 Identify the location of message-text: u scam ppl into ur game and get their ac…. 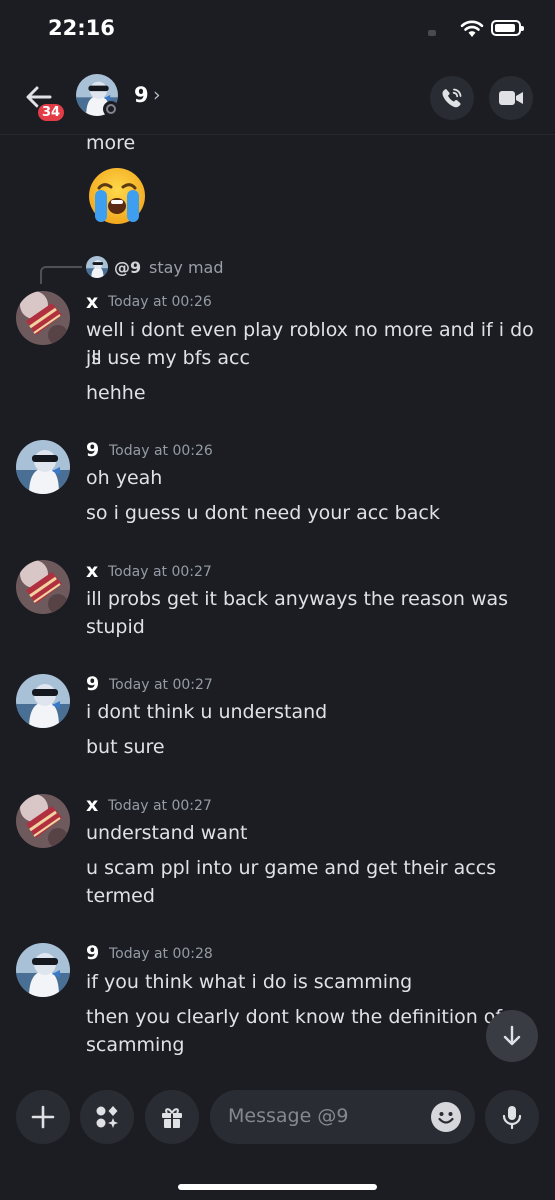
(291, 868).